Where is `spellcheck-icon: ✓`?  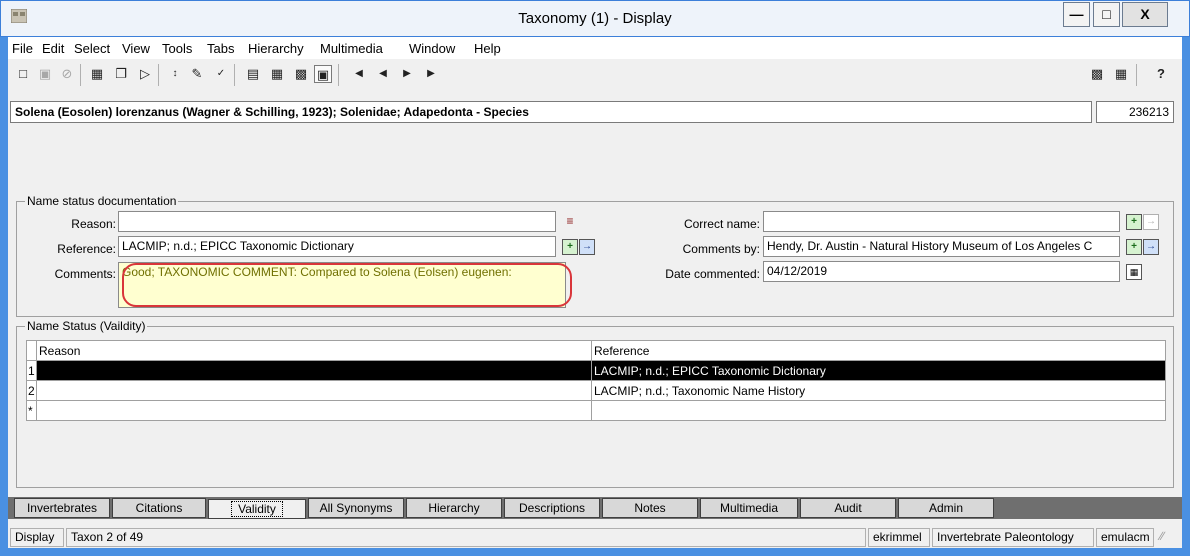 spellcheck-icon: ✓ is located at coordinates (221, 74).